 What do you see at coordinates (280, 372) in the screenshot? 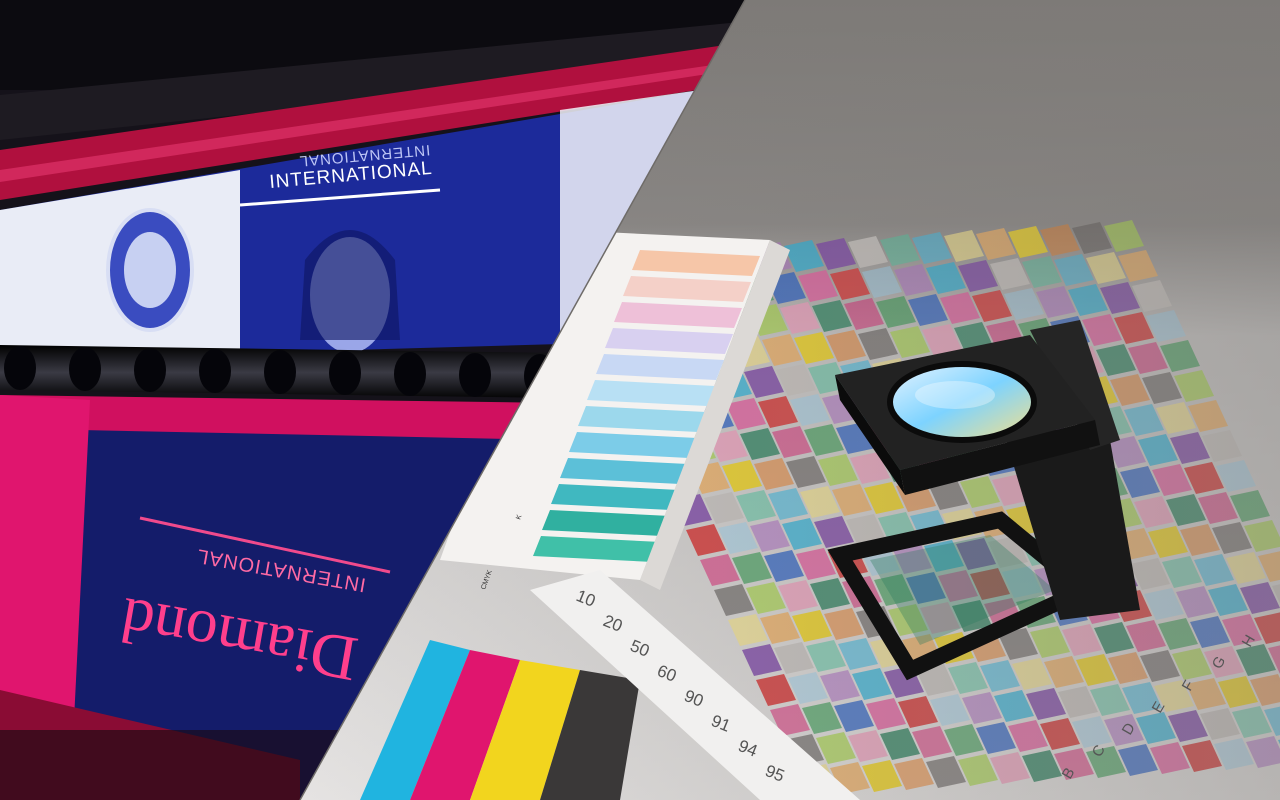
I see `roller-grippers` at bounding box center [280, 372].